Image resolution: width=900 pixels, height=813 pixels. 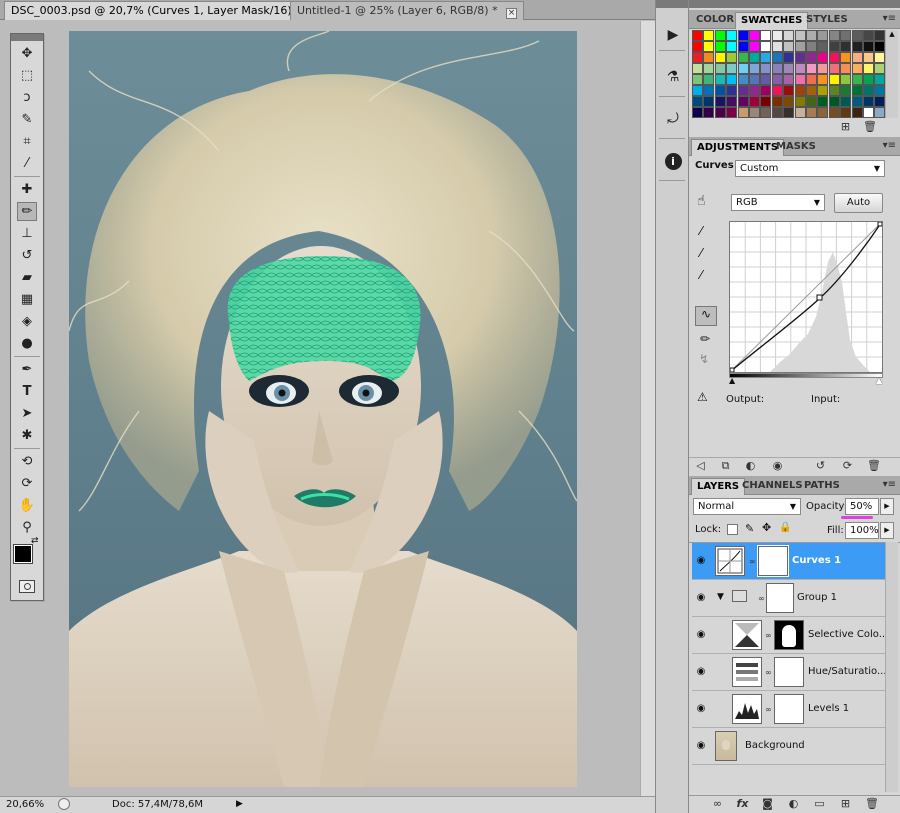 What do you see at coordinates (717, 803) in the screenshot?
I see `link-layers-icon: ∞` at bounding box center [717, 803].